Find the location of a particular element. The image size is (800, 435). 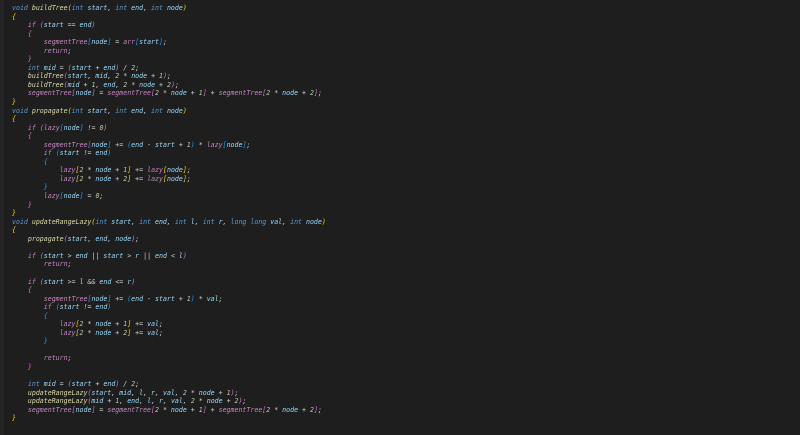

code-line: lazy[2 * node + 2] += val; is located at coordinates (169, 333).